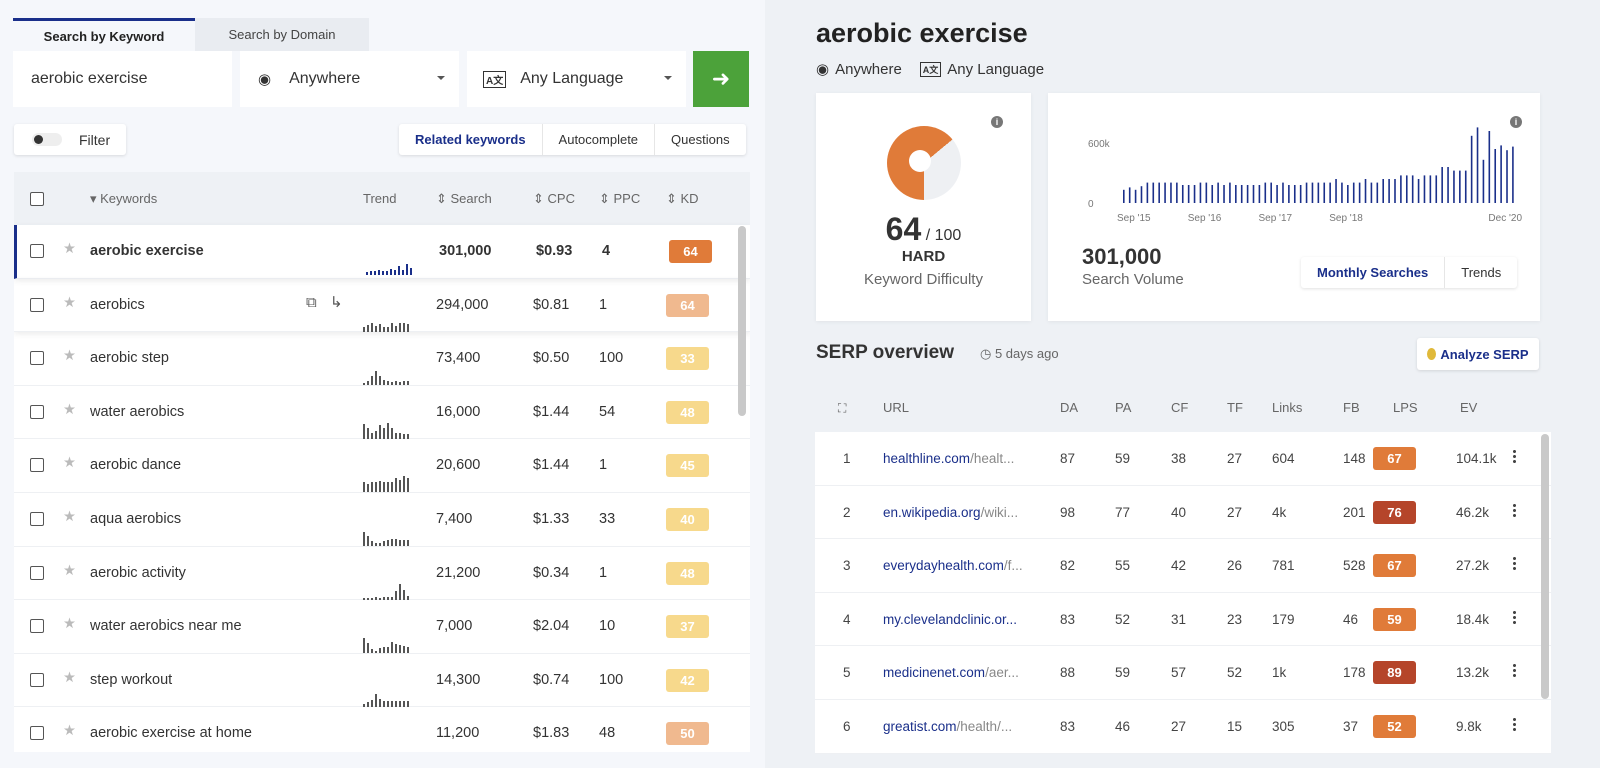  What do you see at coordinates (682, 199) in the screenshot?
I see `column-kd: ⇕ KD` at bounding box center [682, 199].